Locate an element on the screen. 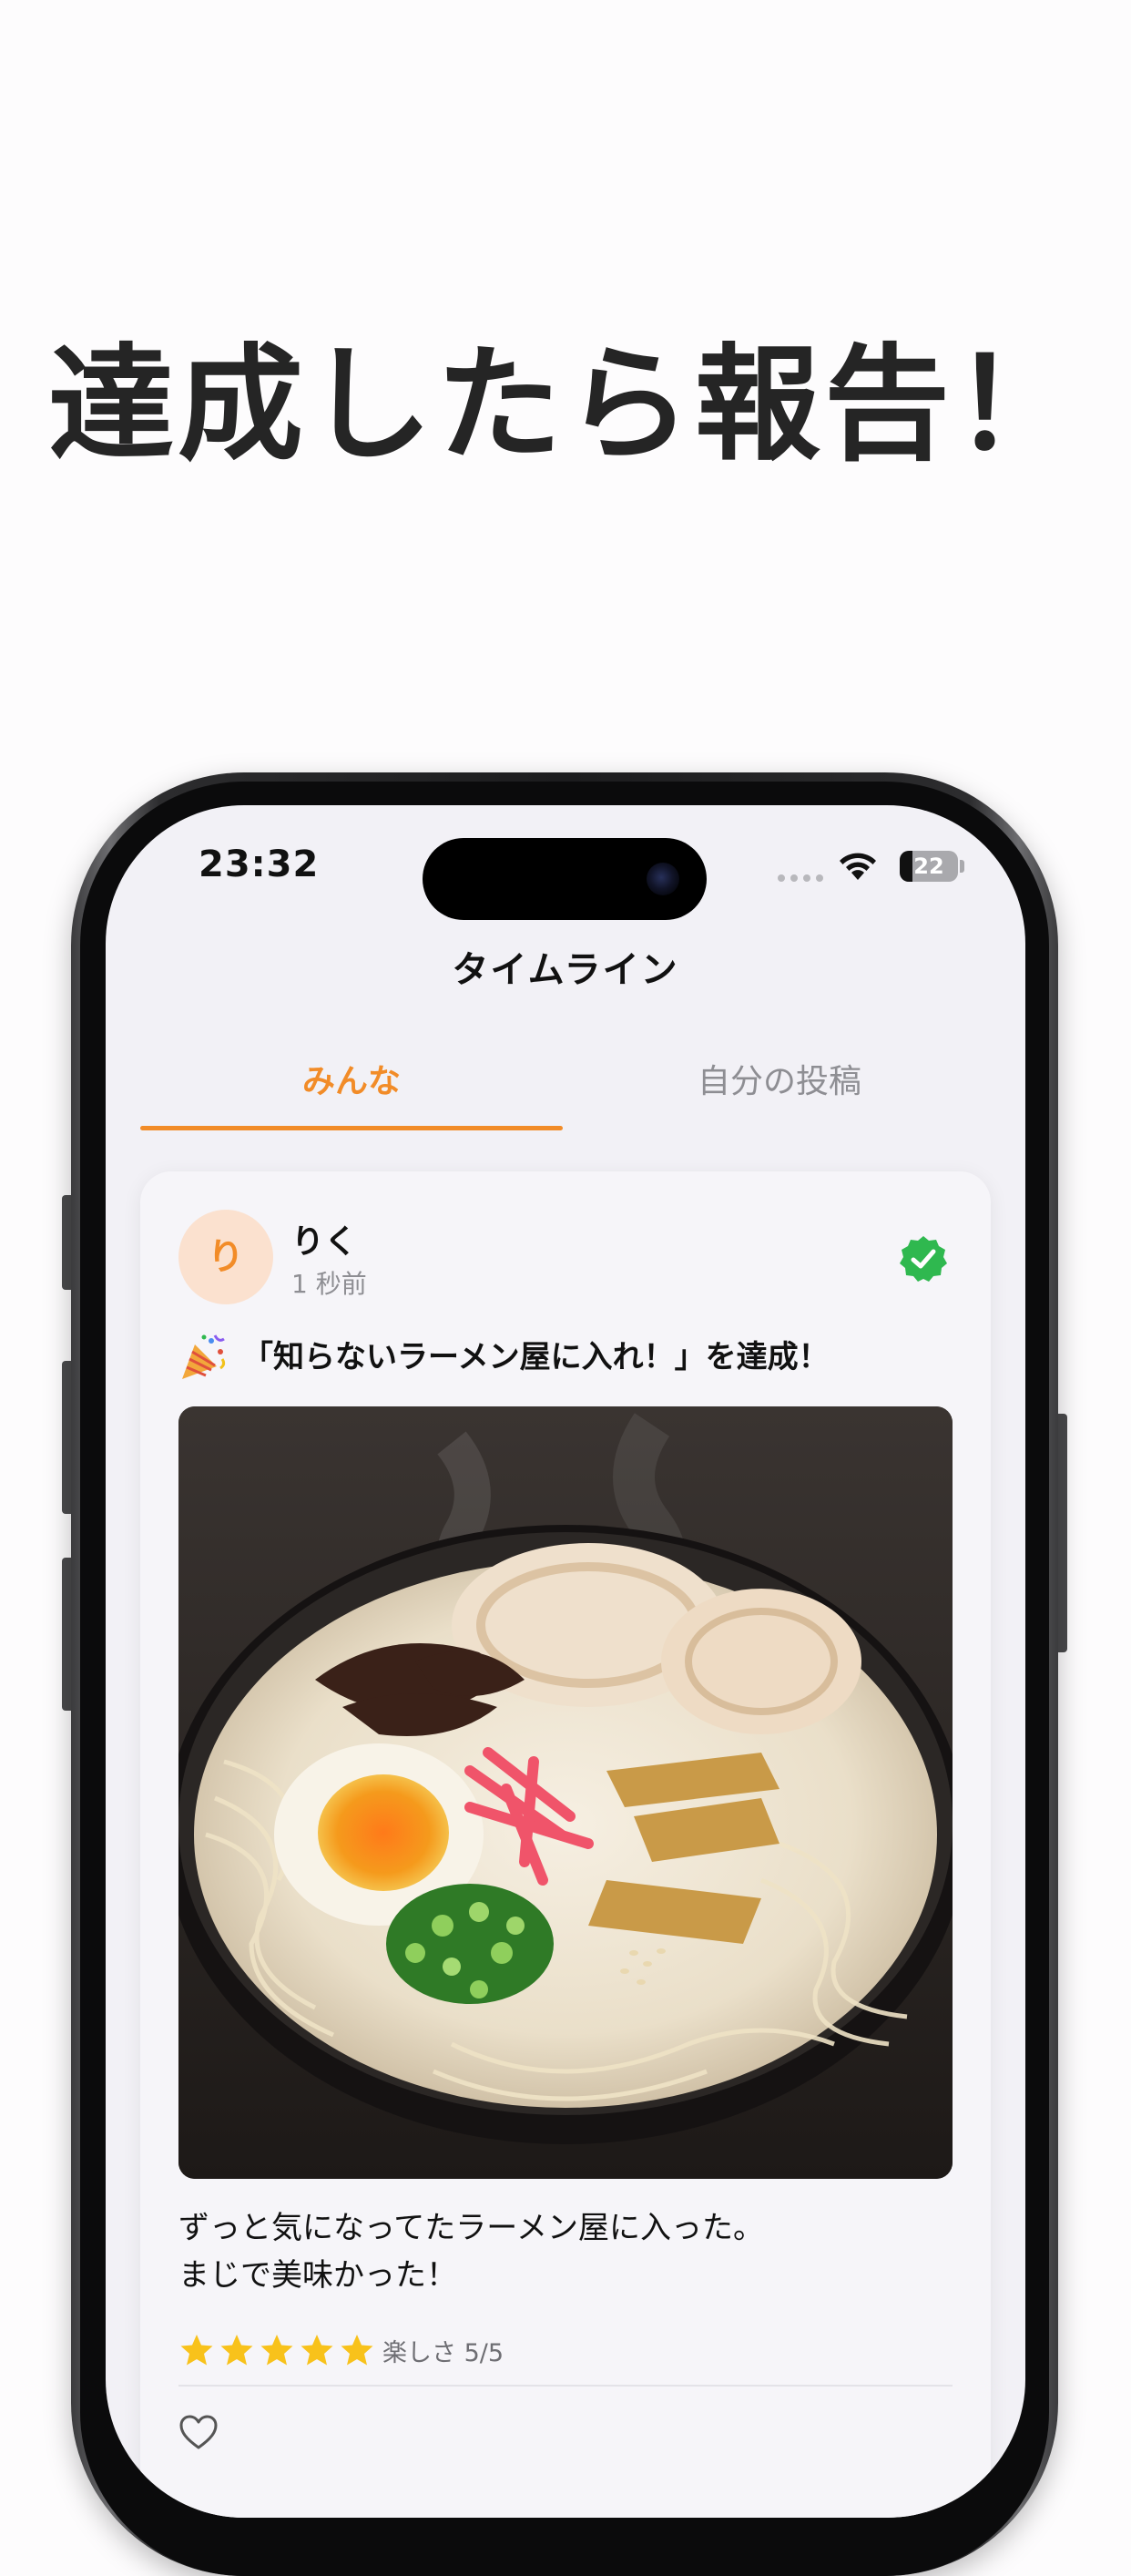 Image resolution: width=1131 pixels, height=2576 pixels. post-body-text: ずっと気になってたラーメン屋に入った。 まじで美味かった！ is located at coordinates (471, 2252).